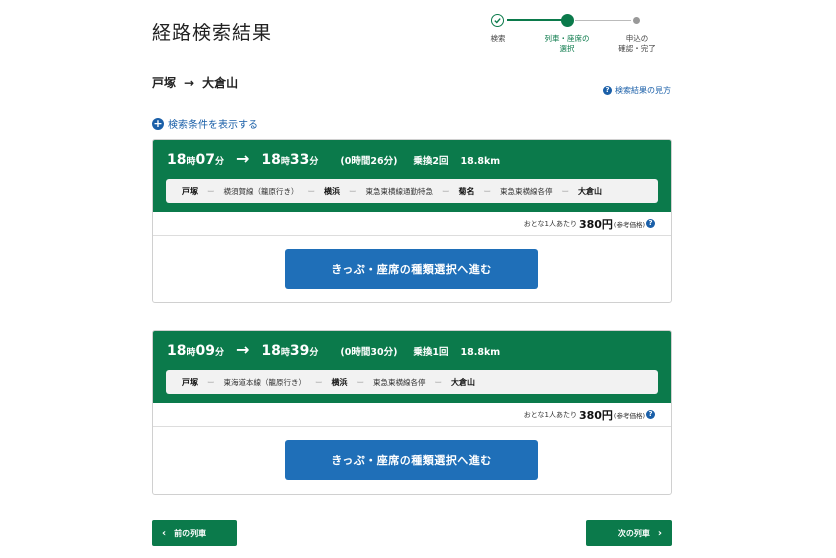  What do you see at coordinates (164, 83) in the screenshot?
I see `route-from: 戸塚` at bounding box center [164, 83].